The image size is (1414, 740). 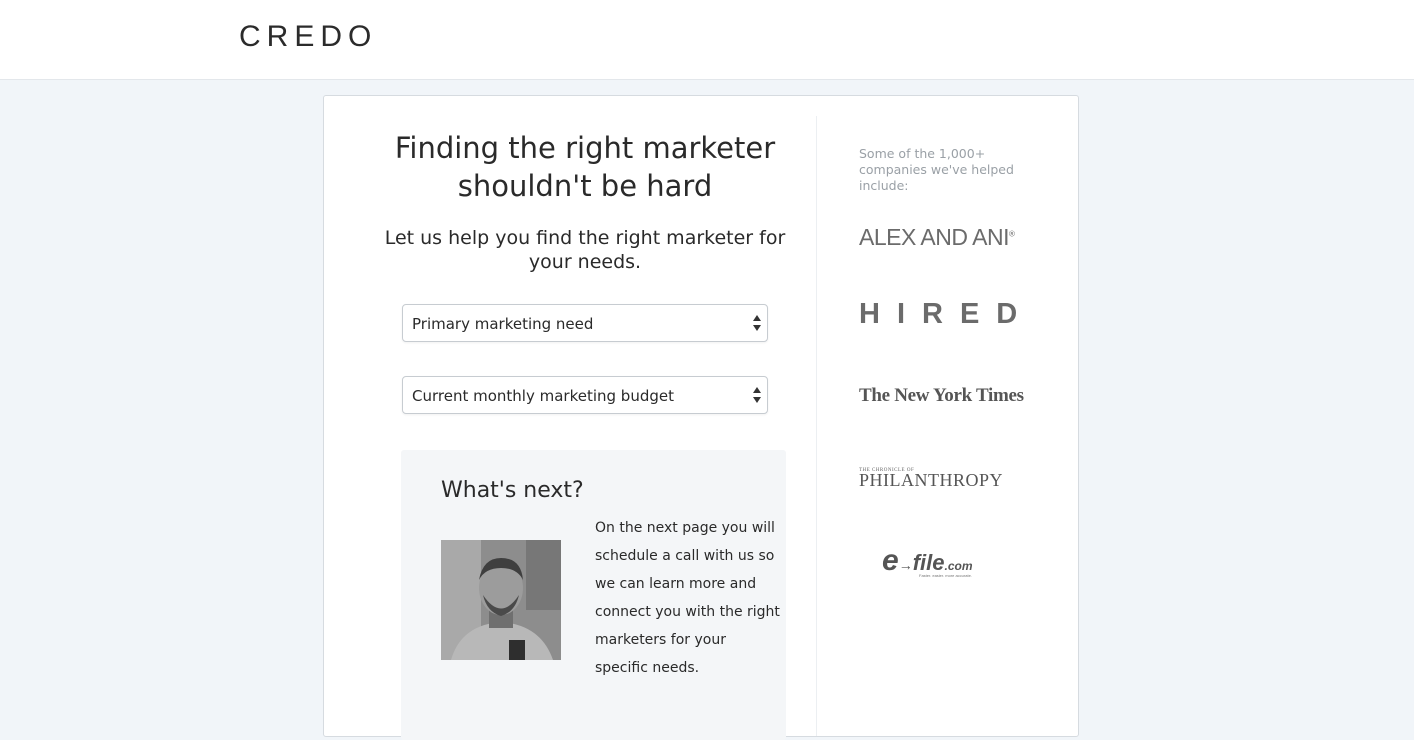 I want to click on advisor-portrait-image, so click(x=501, y=600).